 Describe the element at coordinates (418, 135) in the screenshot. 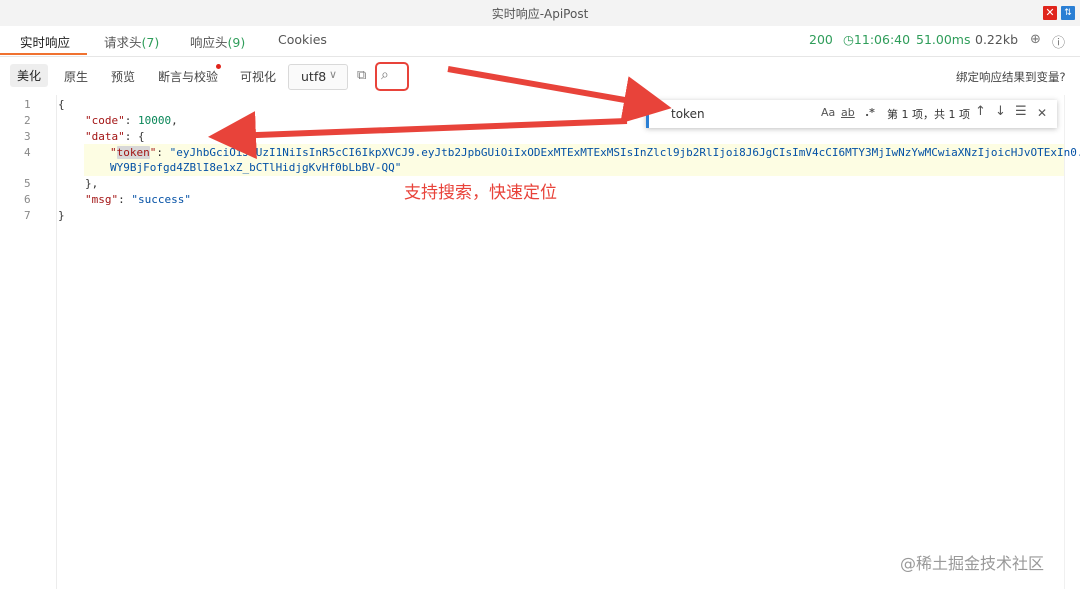

I see `arrow-to-match` at that location.